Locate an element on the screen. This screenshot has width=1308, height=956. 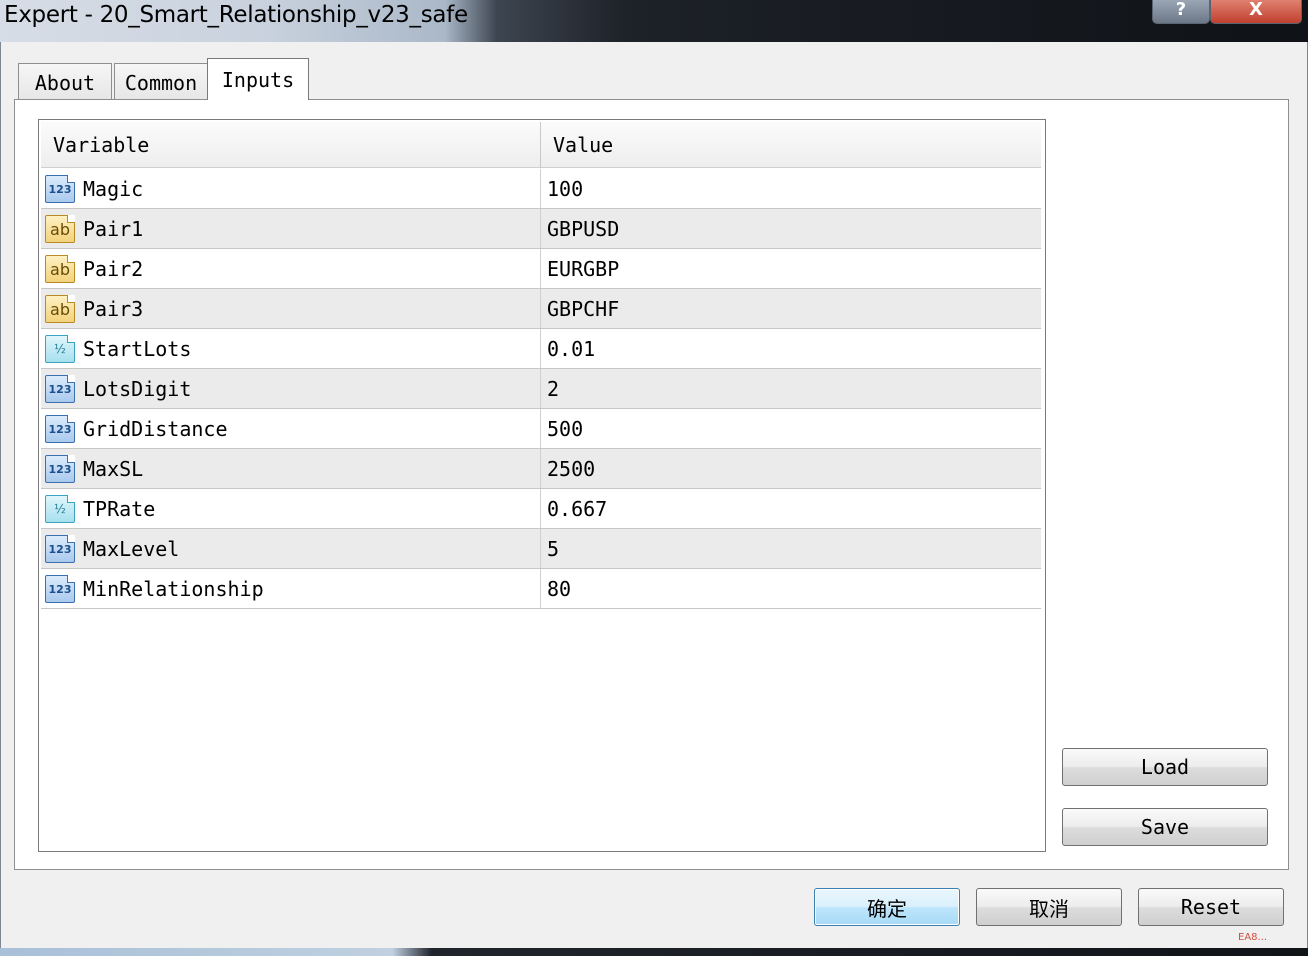
window-bottom-edge is located at coordinates (654, 952).